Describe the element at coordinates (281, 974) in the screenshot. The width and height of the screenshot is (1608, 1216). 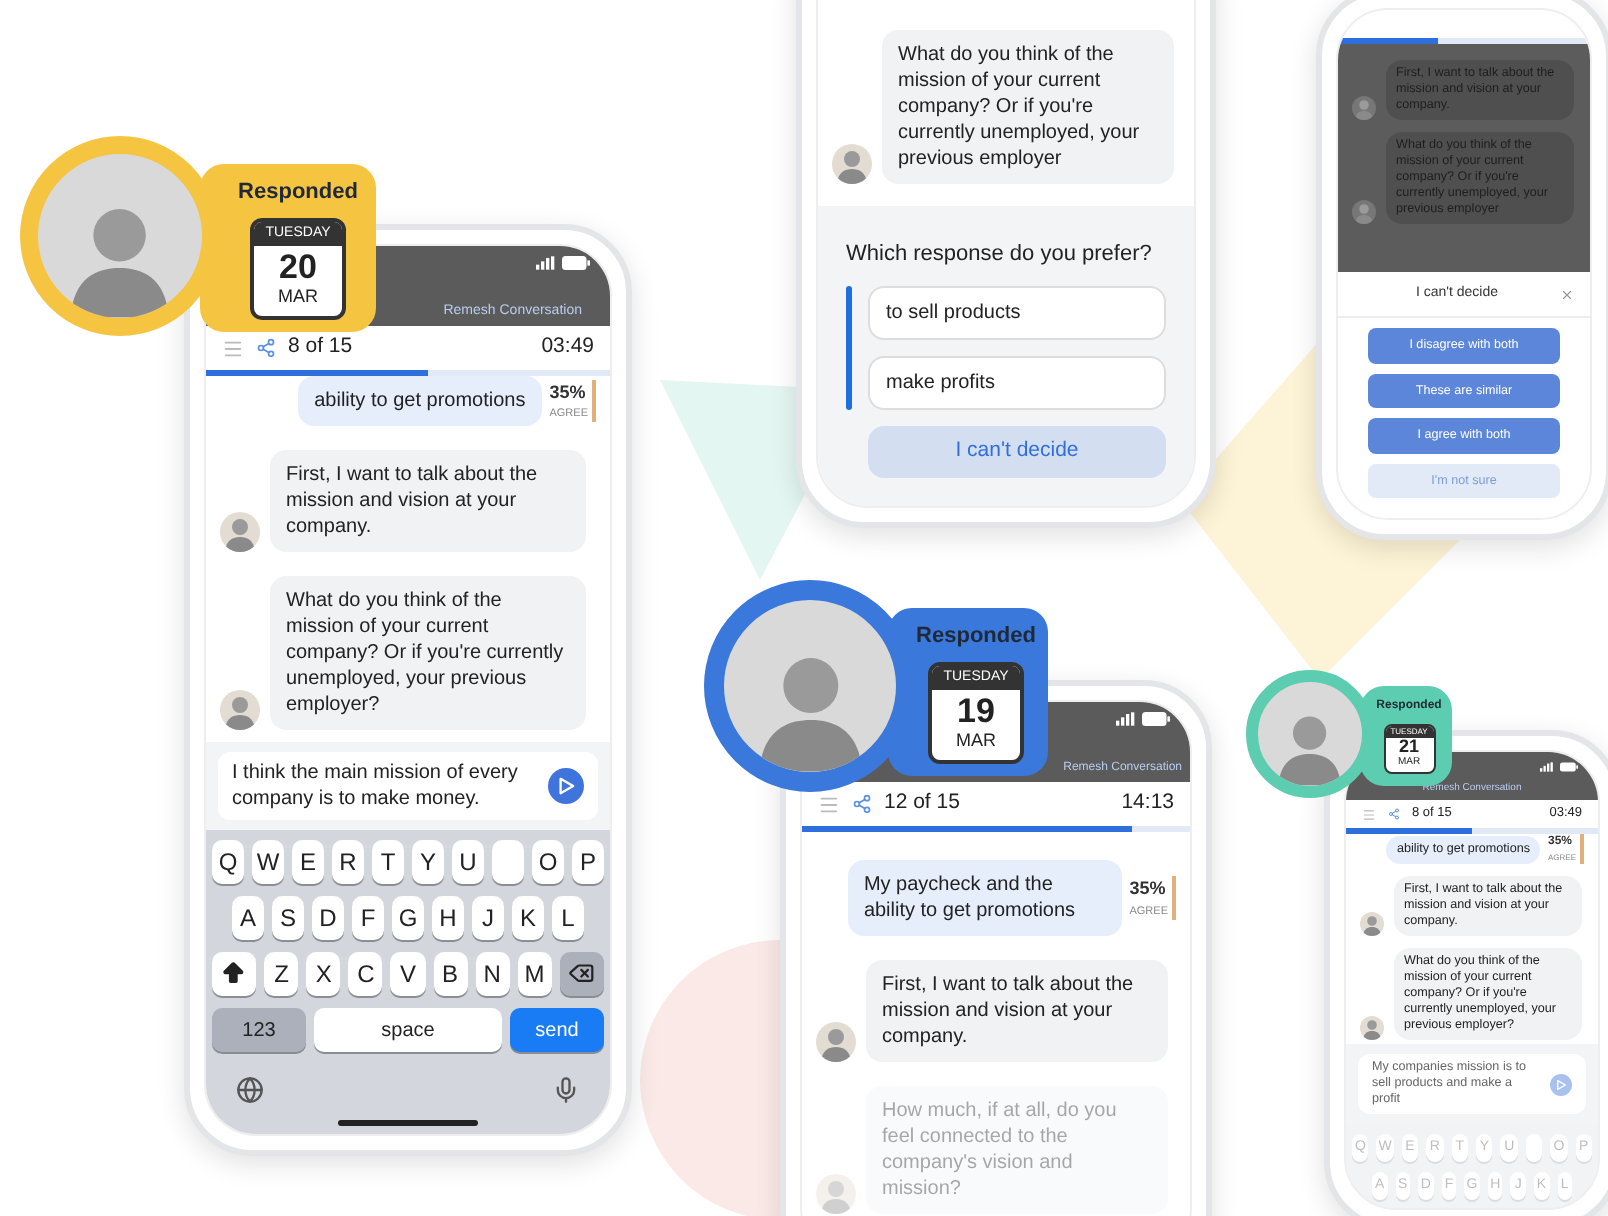
I see `keyboard-key: Z` at that location.